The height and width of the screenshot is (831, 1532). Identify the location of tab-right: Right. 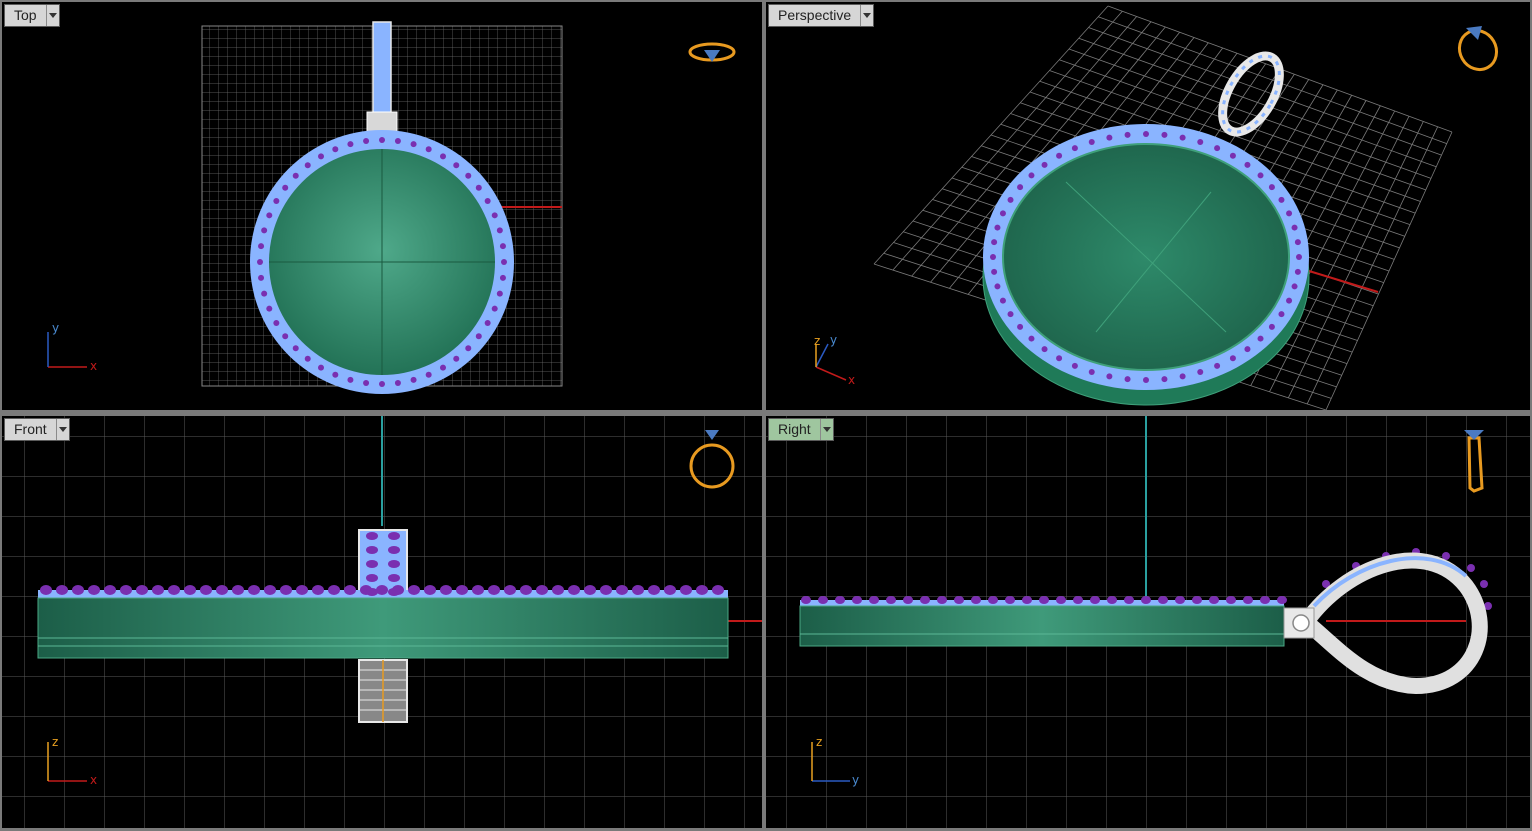
(801, 429).